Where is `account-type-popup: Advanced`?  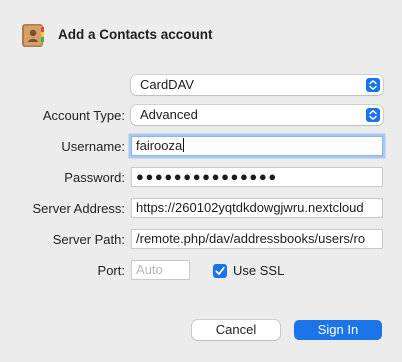
account-type-popup: Advanced is located at coordinates (257, 115).